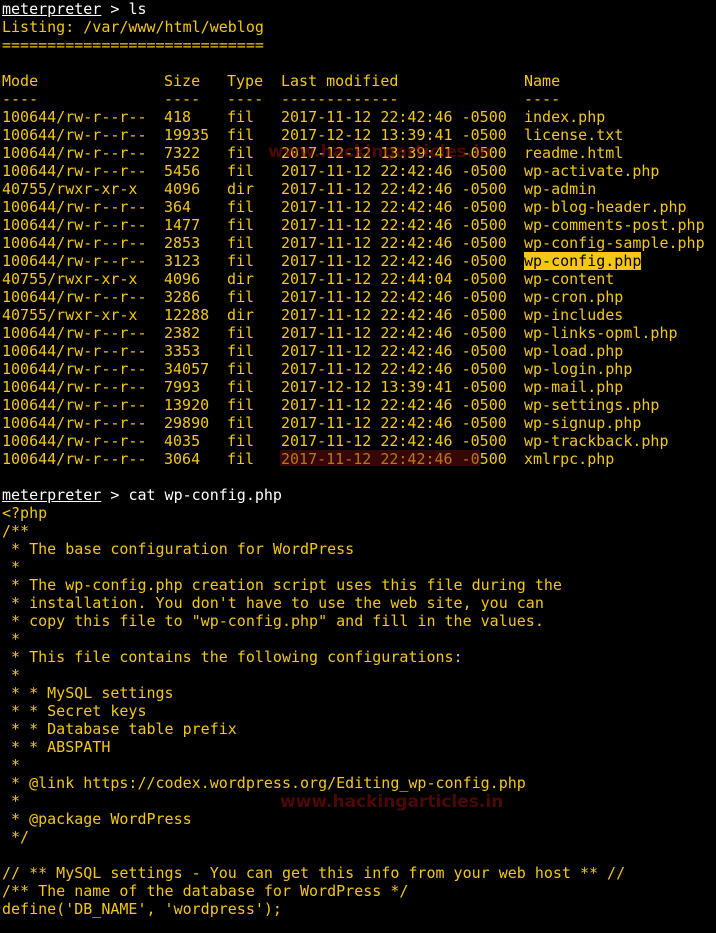 The image size is (716, 933). What do you see at coordinates (187, 315) in the screenshot?
I see `cell-size: 12288` at bounding box center [187, 315].